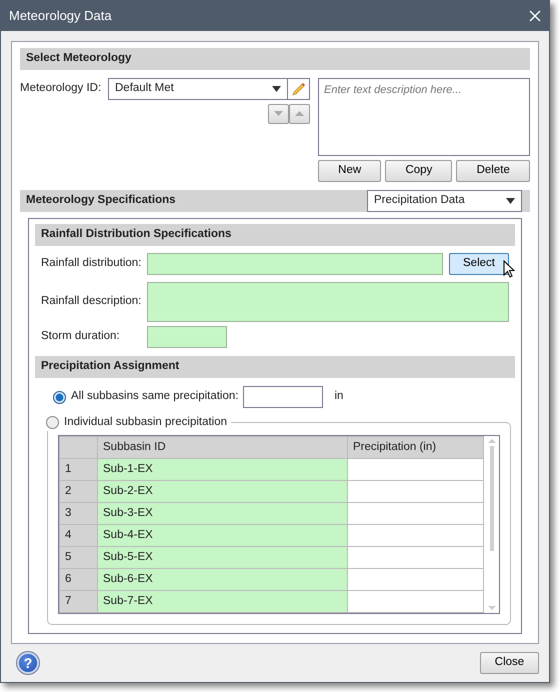  Describe the element at coordinates (91, 264) in the screenshot. I see `field-label: Rainfall distribution:` at that location.